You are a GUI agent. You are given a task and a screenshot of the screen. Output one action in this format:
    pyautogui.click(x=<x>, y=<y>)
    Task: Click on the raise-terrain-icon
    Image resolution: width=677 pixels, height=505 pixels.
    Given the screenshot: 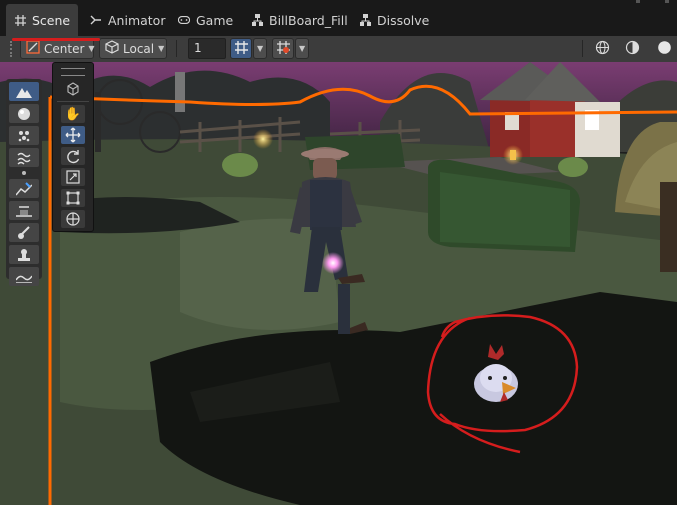 What is the action you would take?
    pyautogui.click(x=24, y=211)
    